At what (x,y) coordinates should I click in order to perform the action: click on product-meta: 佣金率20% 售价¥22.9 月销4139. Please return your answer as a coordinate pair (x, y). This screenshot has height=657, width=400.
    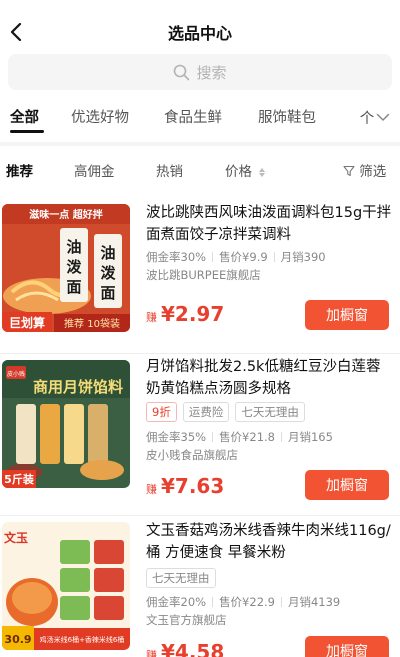
    Looking at the image, I should click on (243, 602).